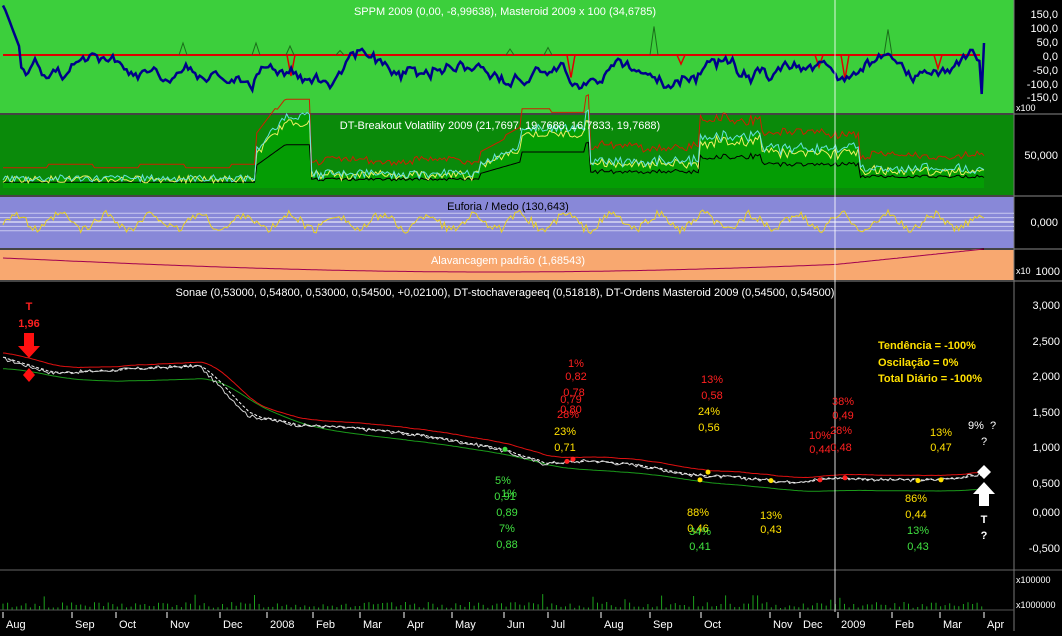 The width and height of the screenshot is (1062, 636). I want to click on alavancagem-y-tick: 1000, so click(1048, 272).